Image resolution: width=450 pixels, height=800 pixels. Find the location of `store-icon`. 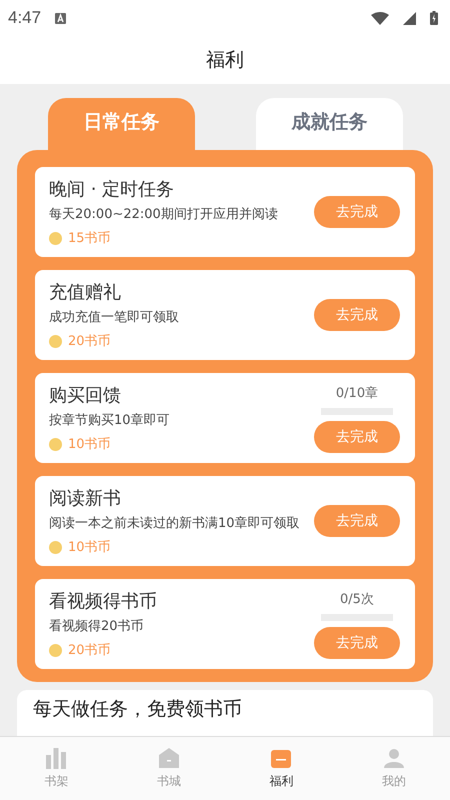

store-icon is located at coordinates (169, 758).